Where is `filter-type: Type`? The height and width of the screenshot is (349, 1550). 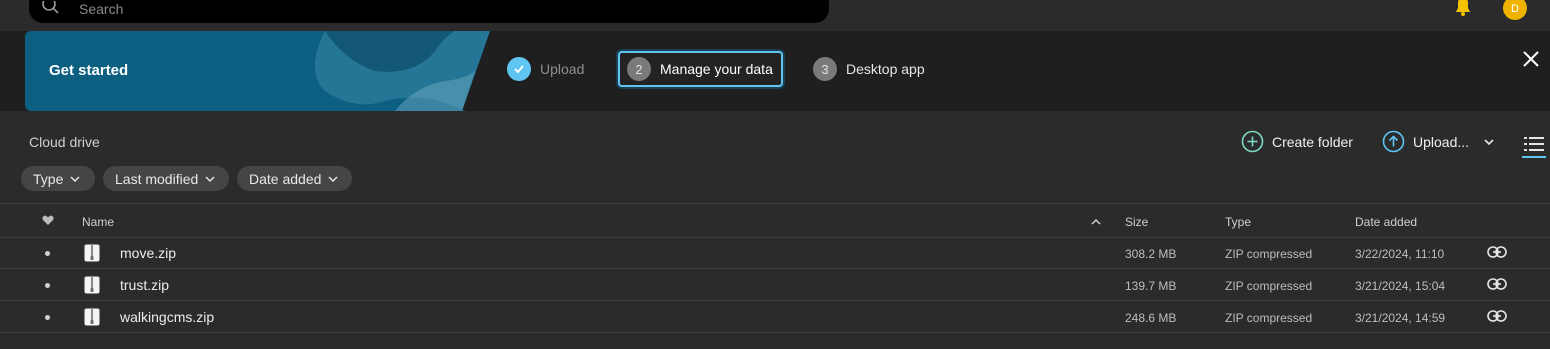 filter-type: Type is located at coordinates (58, 178).